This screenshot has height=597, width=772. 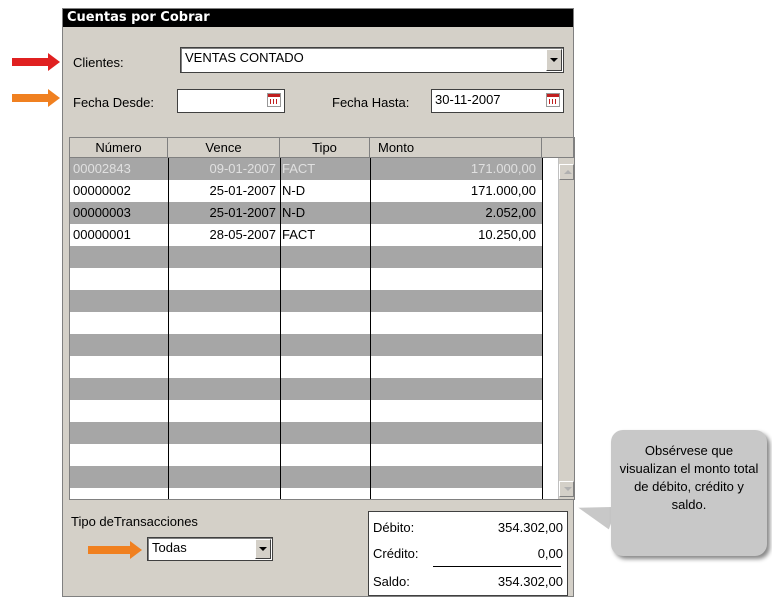 I want to click on cell-numero: 00000002, so click(x=102, y=190).